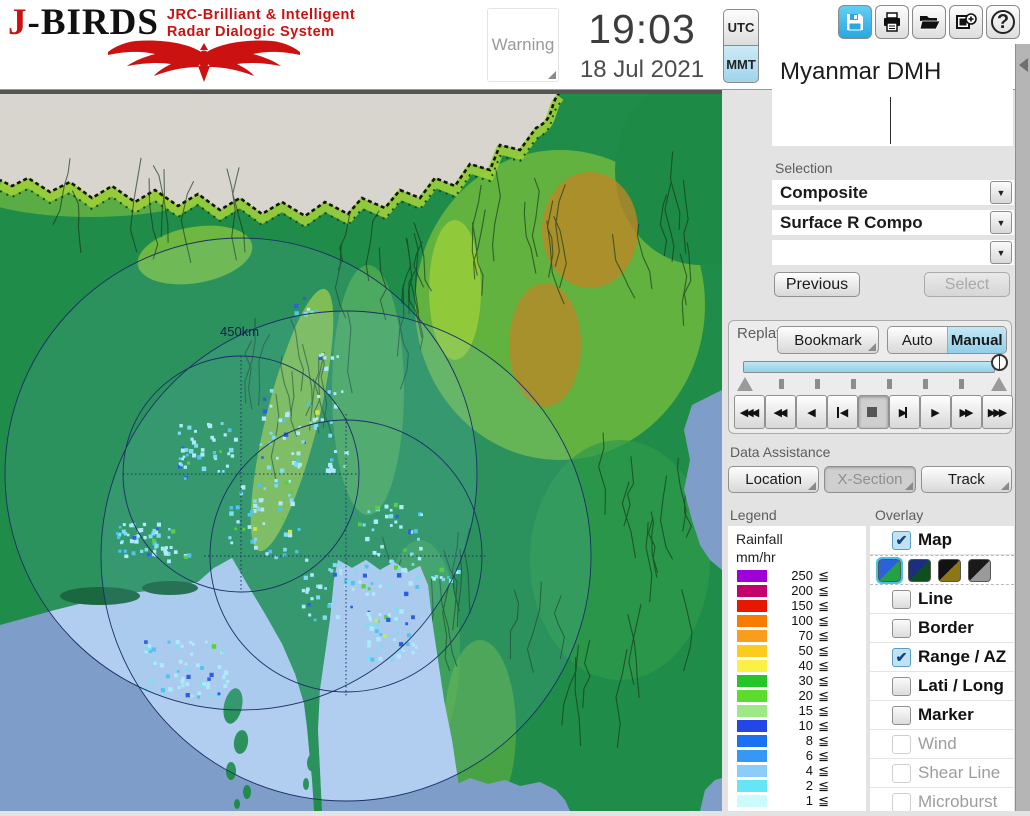 The height and width of the screenshot is (816, 1030). What do you see at coordinates (946, 627) in the screenshot?
I see `overlay-item-label: Border` at bounding box center [946, 627].